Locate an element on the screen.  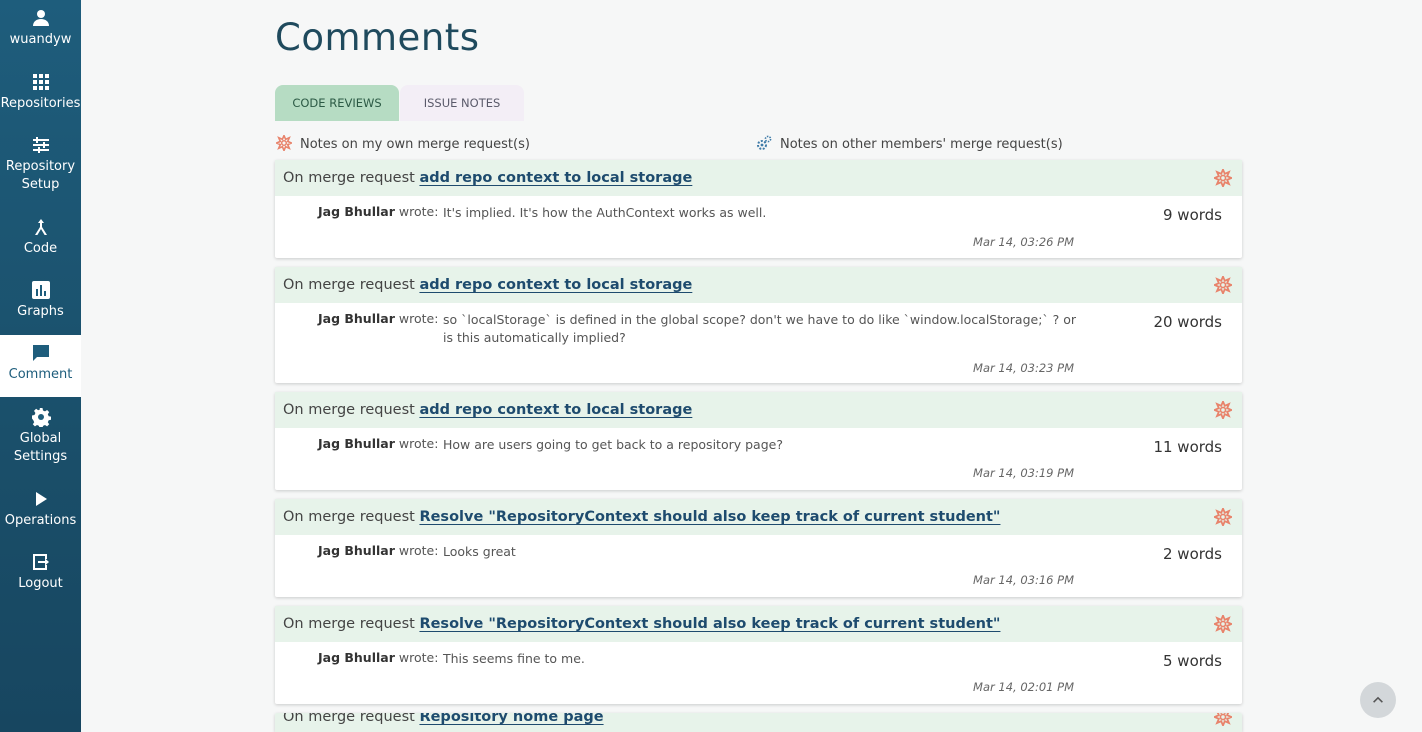
sidebar-item-logout: Logout is located at coordinates (40, 575).